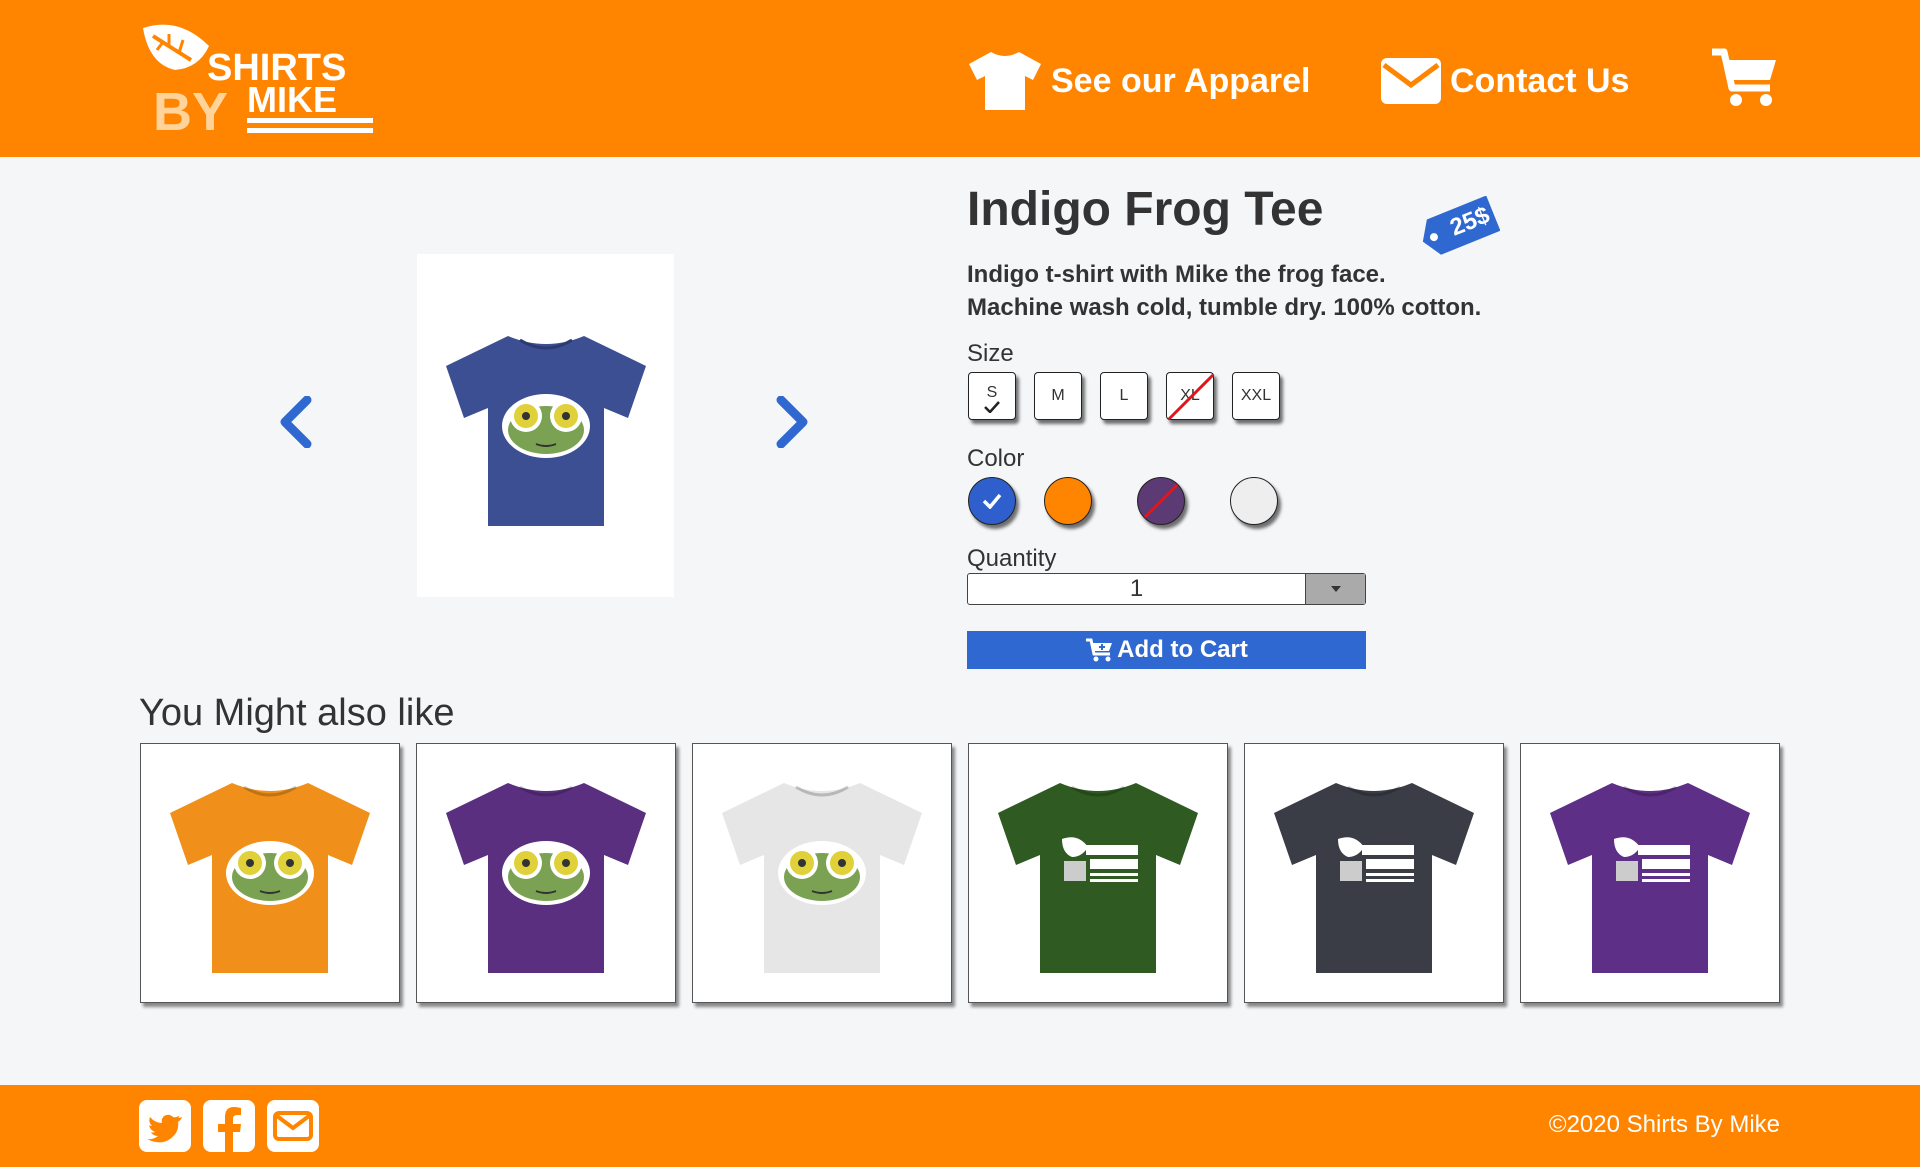 The width and height of the screenshot is (1920, 1167). Describe the element at coordinates (297, 713) in the screenshot. I see `related-heading: You Might also like` at that location.